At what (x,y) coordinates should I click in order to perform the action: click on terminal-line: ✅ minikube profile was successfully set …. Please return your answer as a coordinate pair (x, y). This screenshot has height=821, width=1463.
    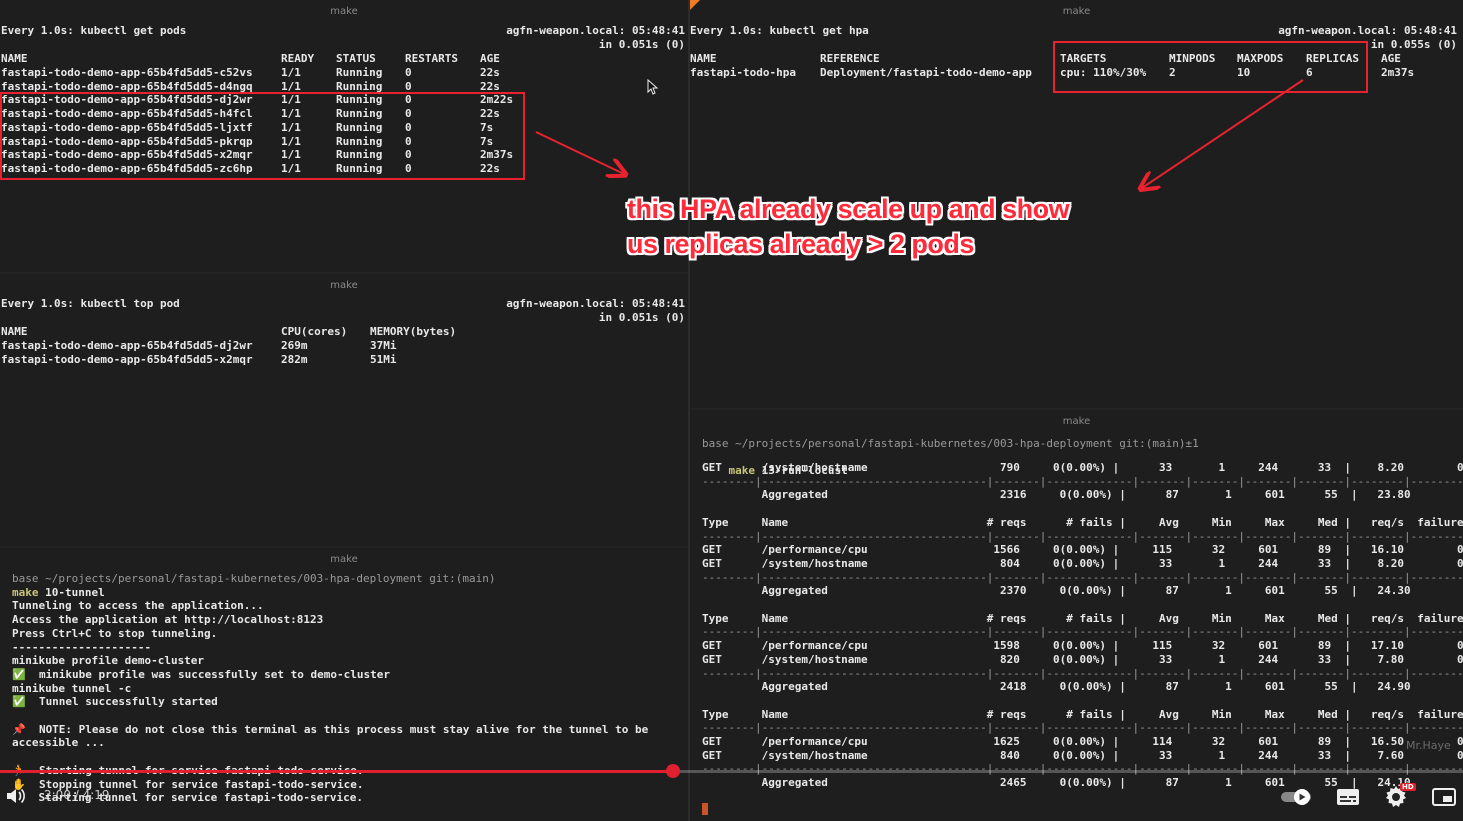
    Looking at the image, I should click on (201, 674).